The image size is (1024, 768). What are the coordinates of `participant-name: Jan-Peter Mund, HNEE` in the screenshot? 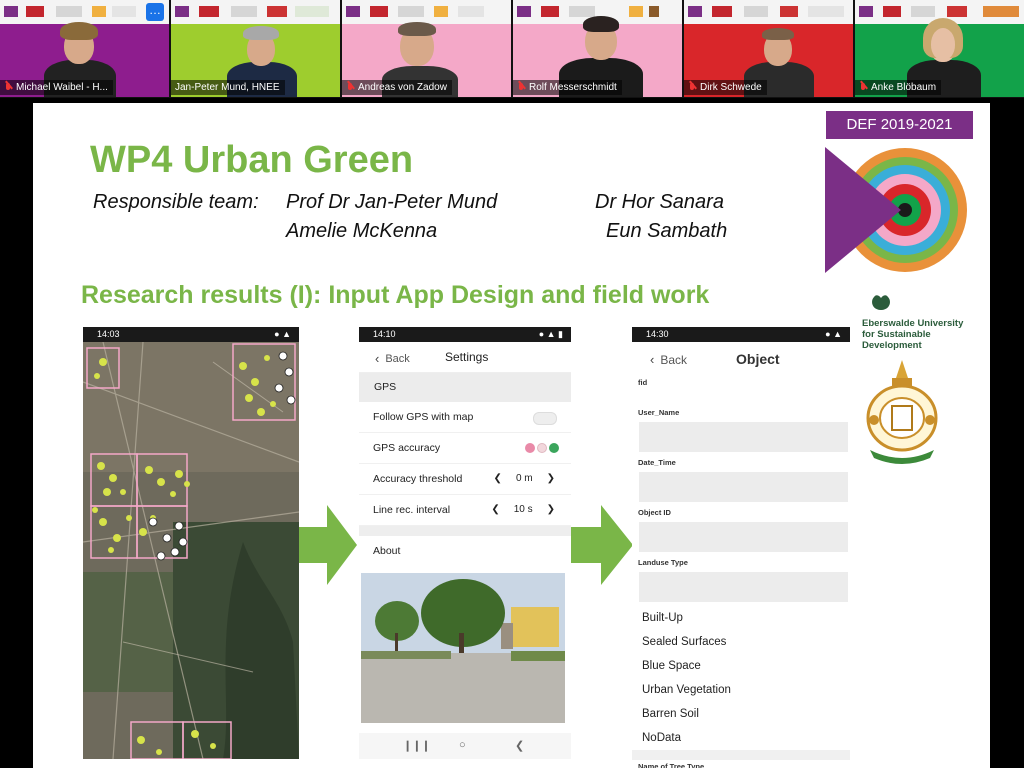 It's located at (228, 87).